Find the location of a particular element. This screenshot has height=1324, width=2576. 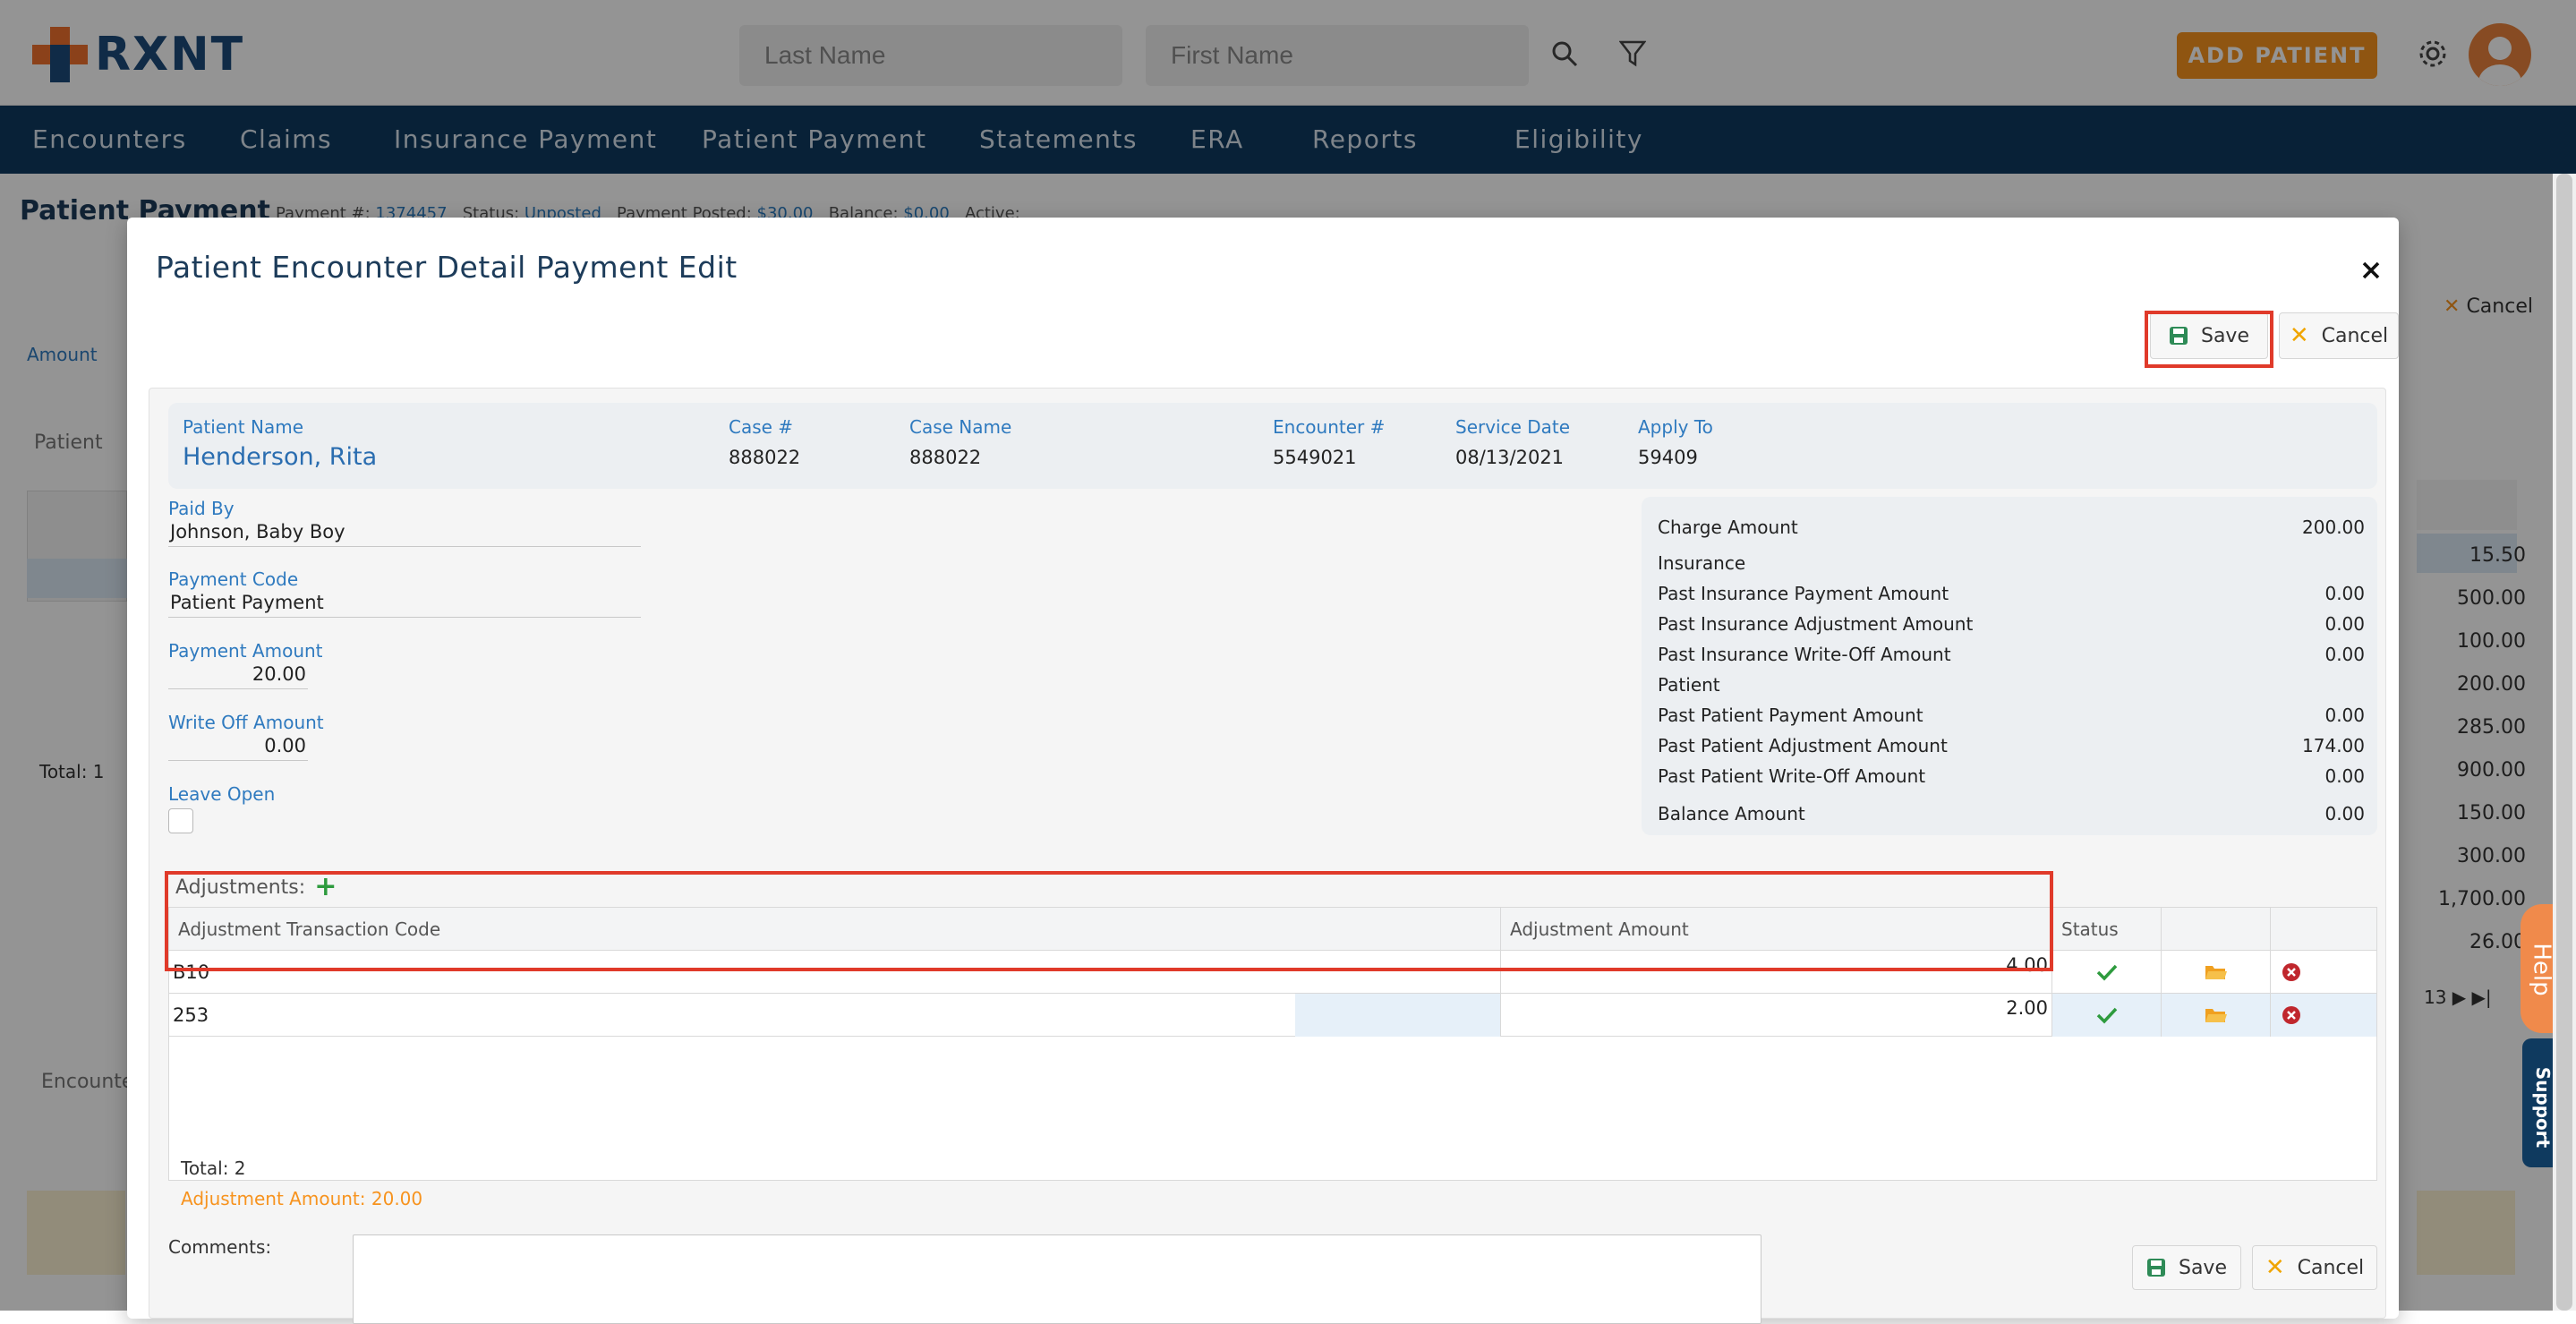

support-label: Support is located at coordinates (2543, 1108).